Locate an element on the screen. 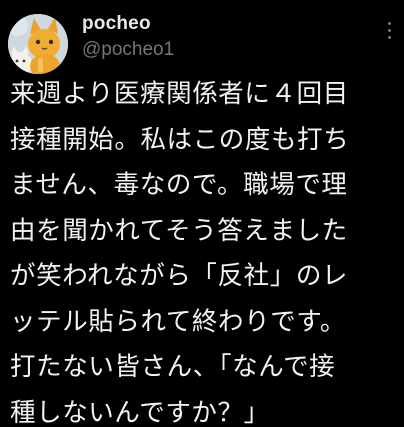 This screenshot has width=404, height=427. tweet-text-line: 種しないんですか？」 is located at coordinates (140, 412).